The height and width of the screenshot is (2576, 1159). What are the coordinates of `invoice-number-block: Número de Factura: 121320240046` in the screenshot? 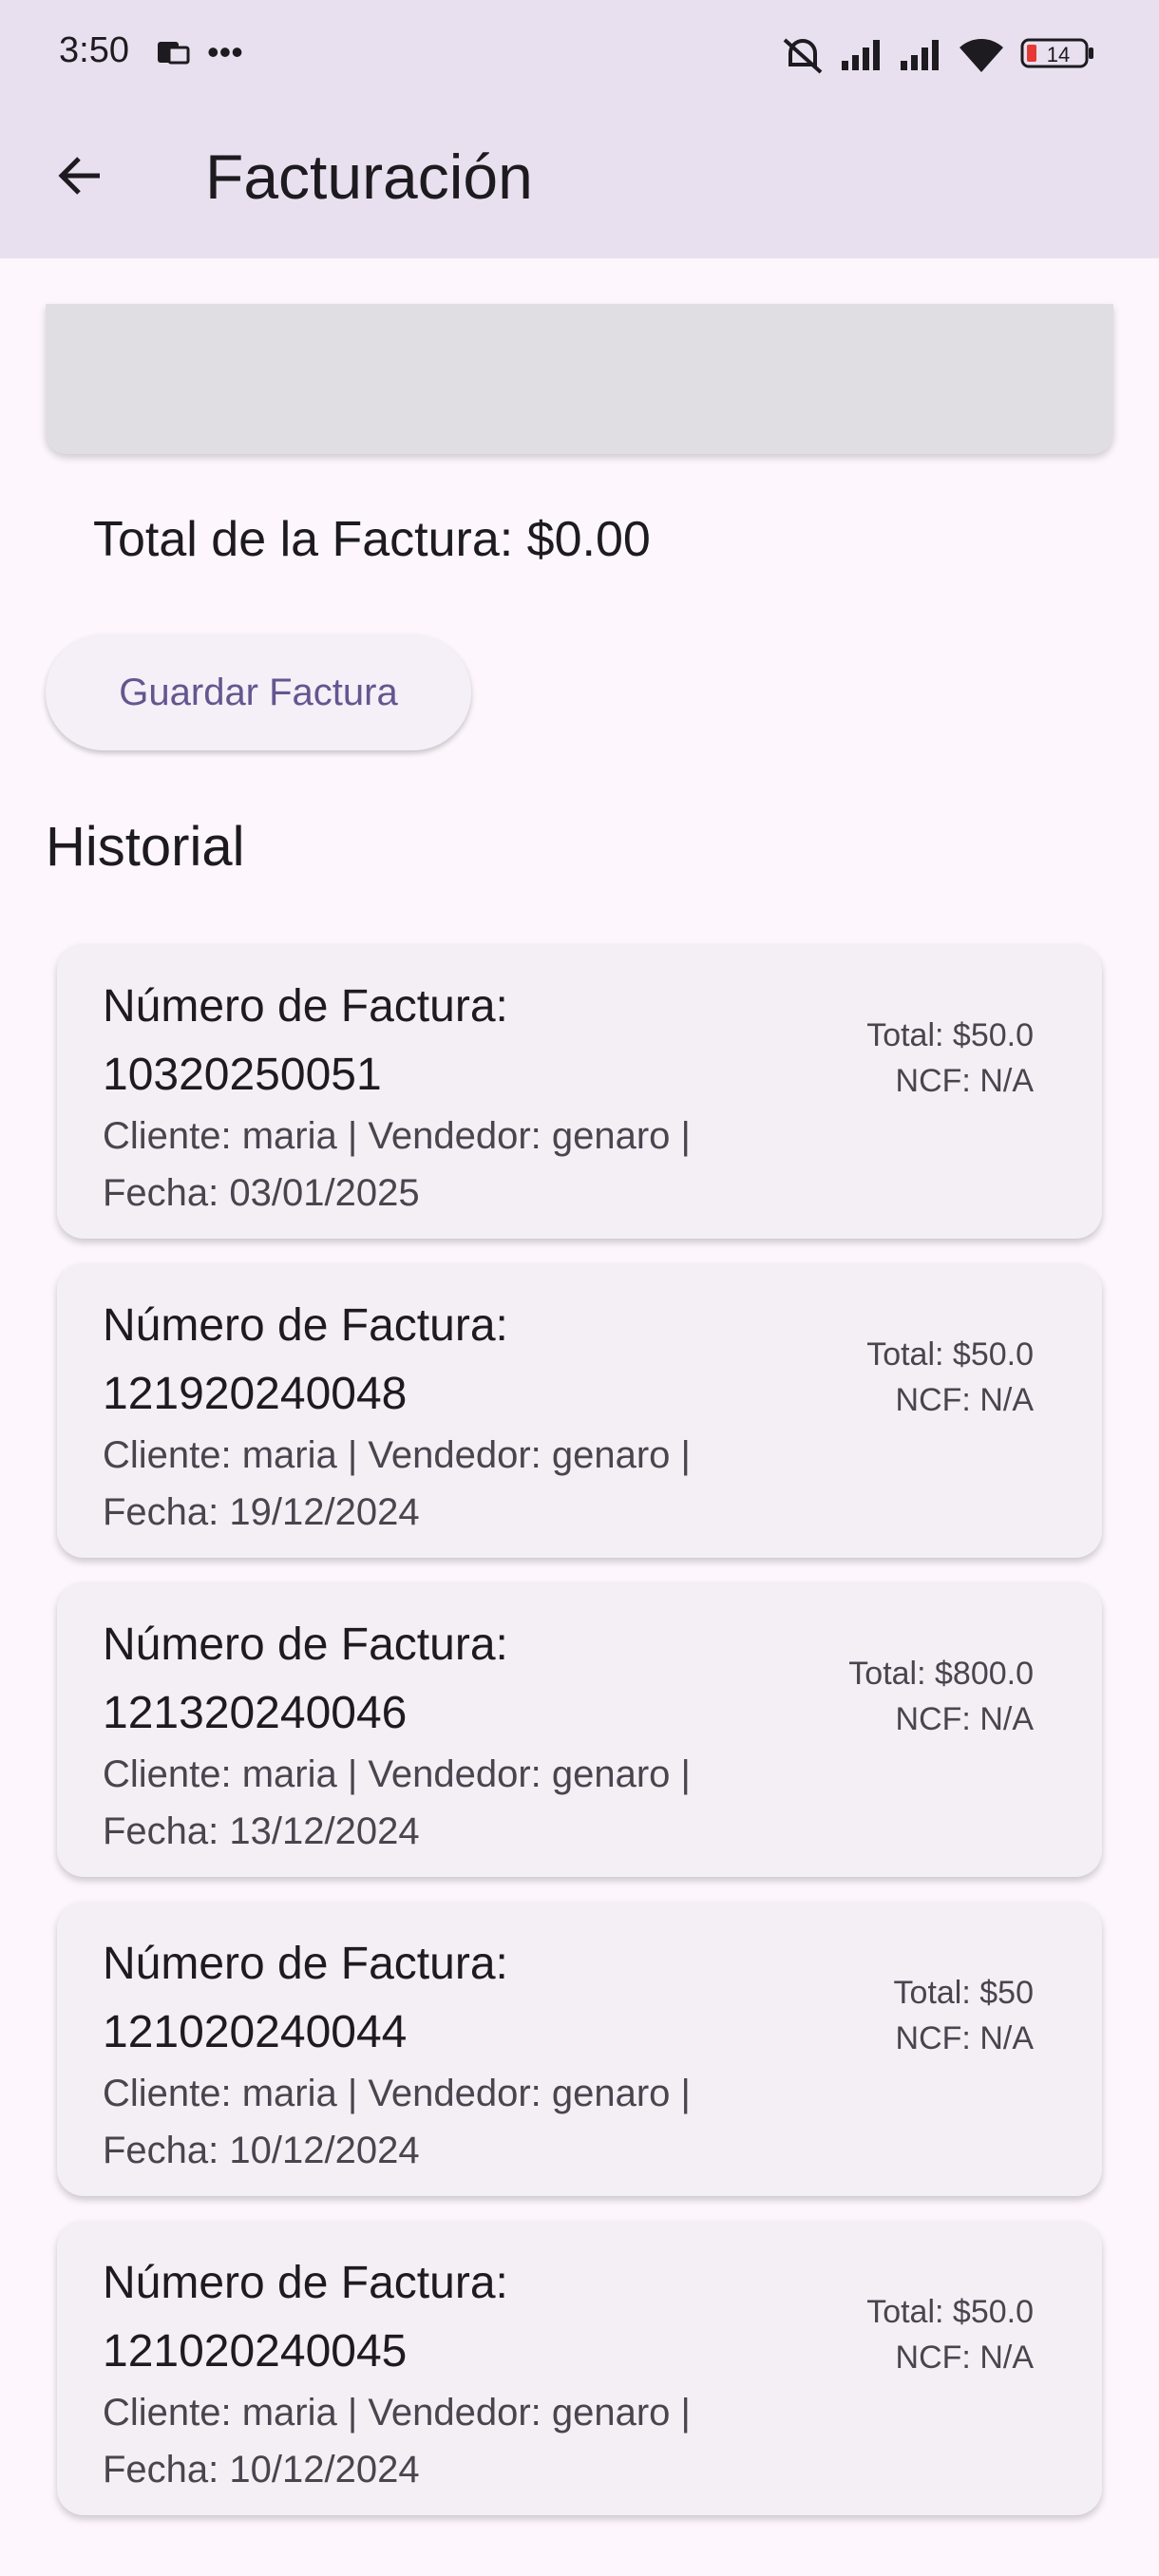 It's located at (445, 1679).